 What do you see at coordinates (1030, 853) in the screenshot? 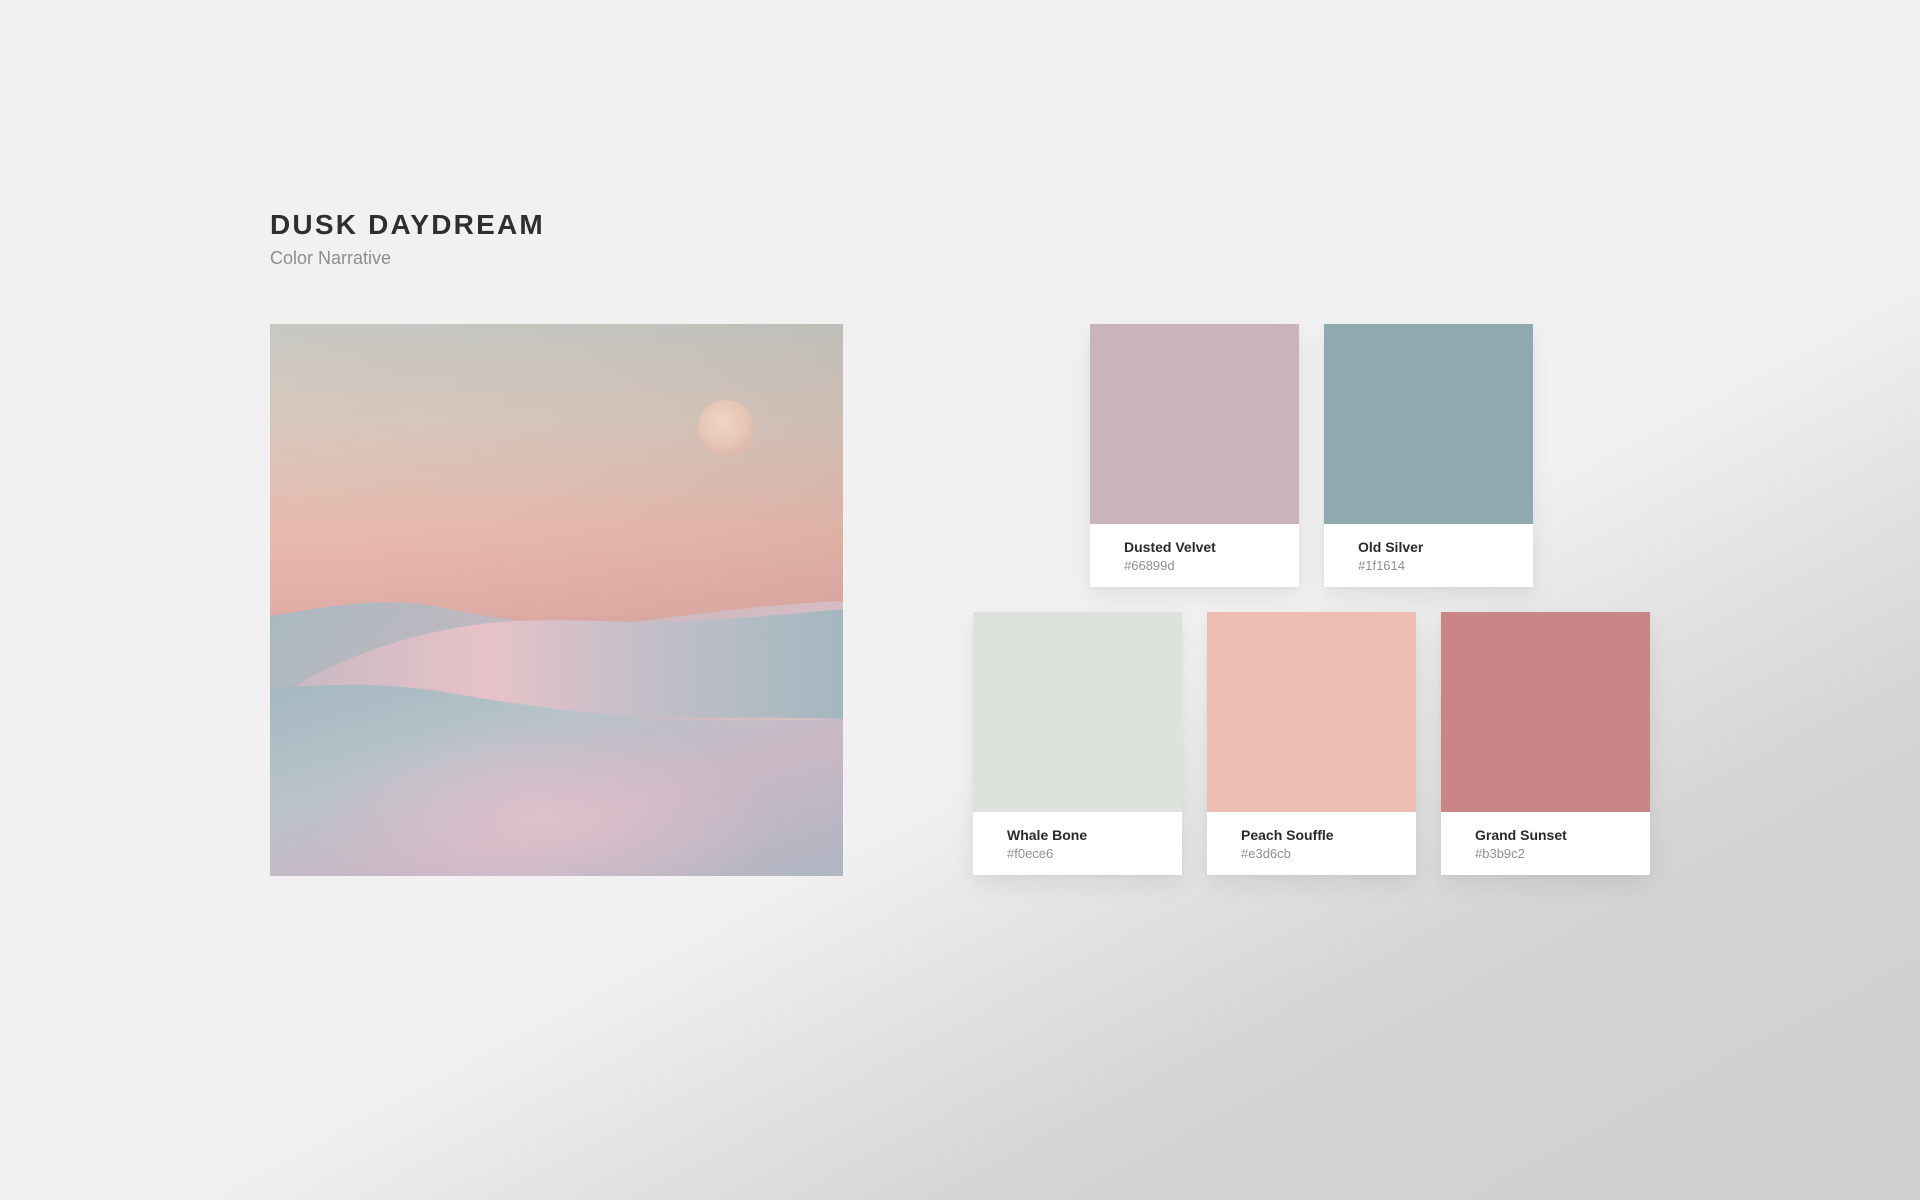
I see `swatch-hex: #f0ece6` at bounding box center [1030, 853].